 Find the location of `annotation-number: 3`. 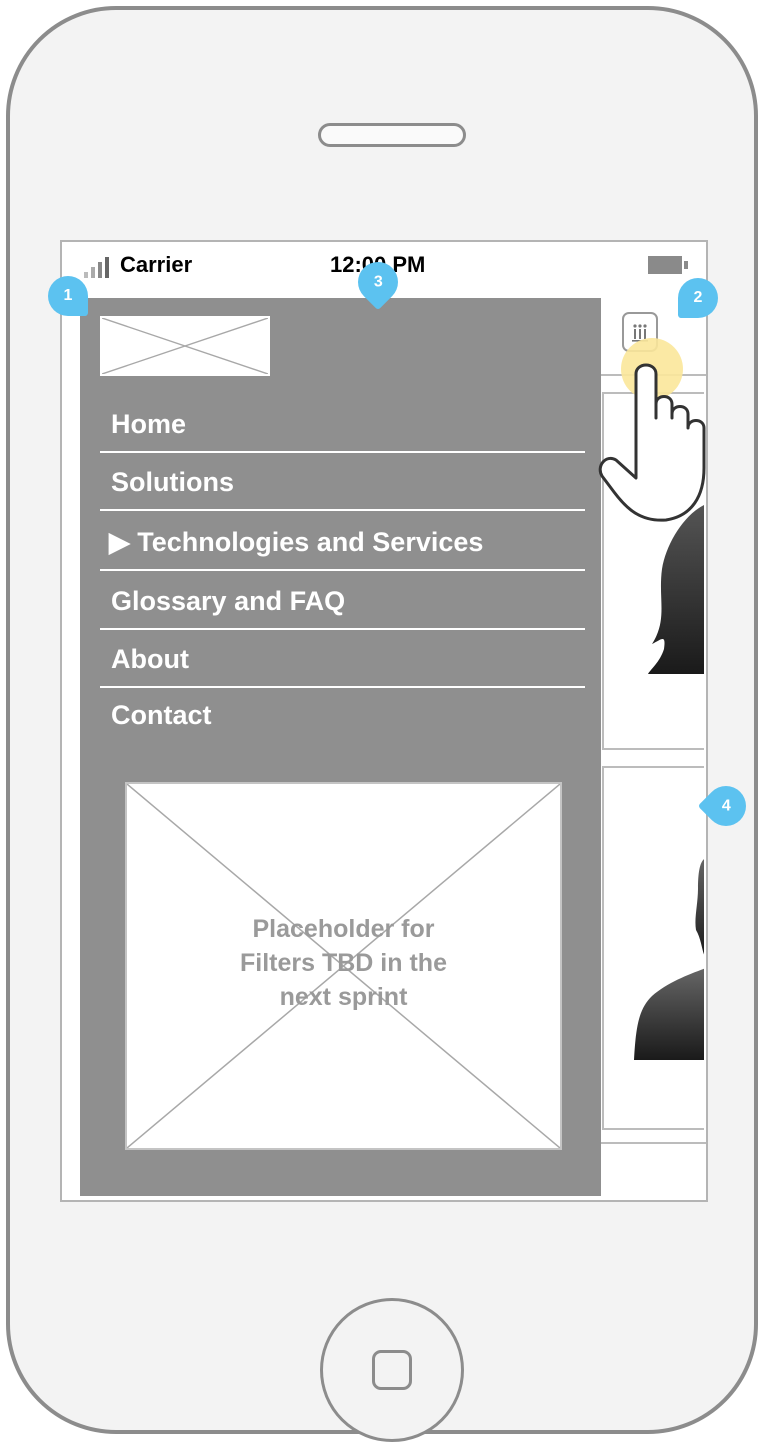

annotation-number: 3 is located at coordinates (378, 281).